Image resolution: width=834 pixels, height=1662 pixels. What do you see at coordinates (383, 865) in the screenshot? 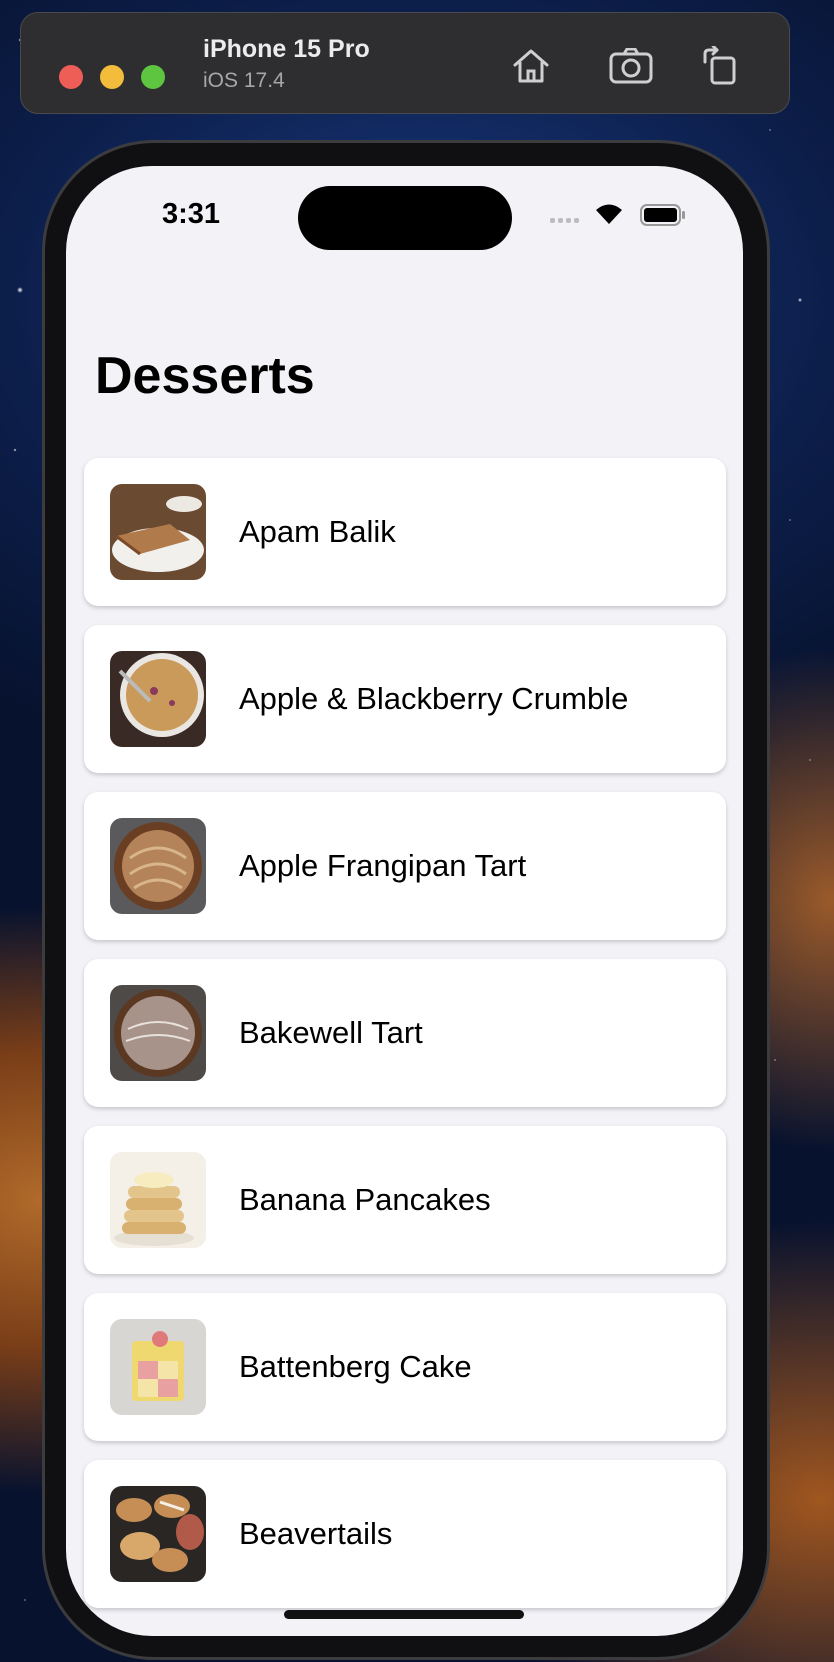
I see `dessert-name: Apple Frangipan Tart` at bounding box center [383, 865].